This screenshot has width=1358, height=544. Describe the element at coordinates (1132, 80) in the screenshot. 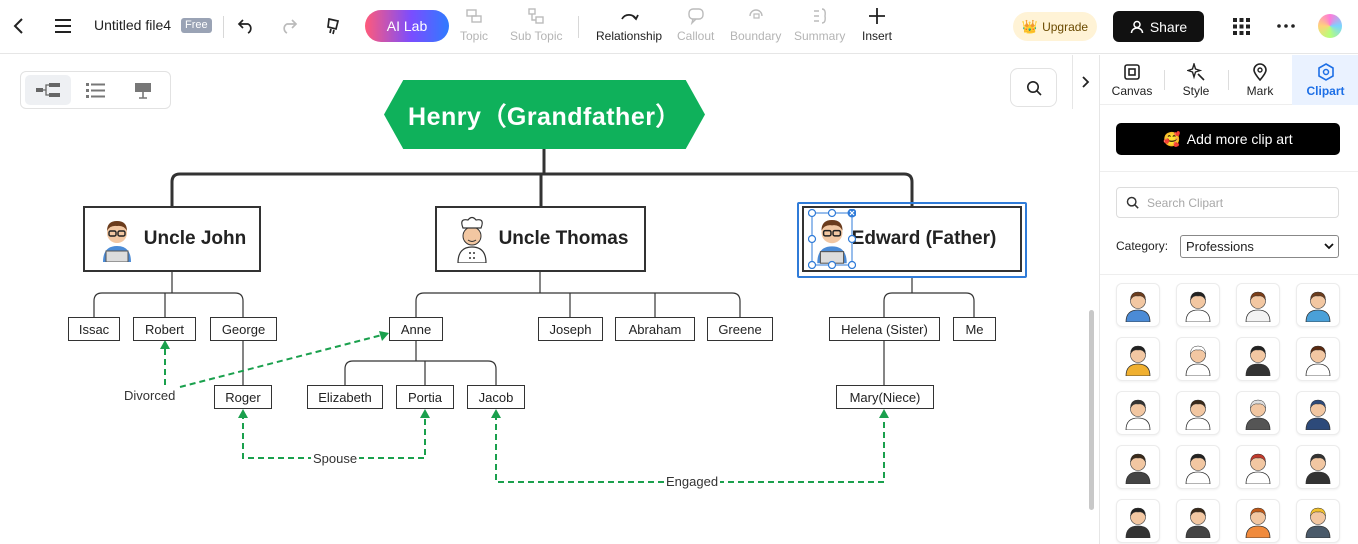

I see `tab-canvas: Canvas` at that location.